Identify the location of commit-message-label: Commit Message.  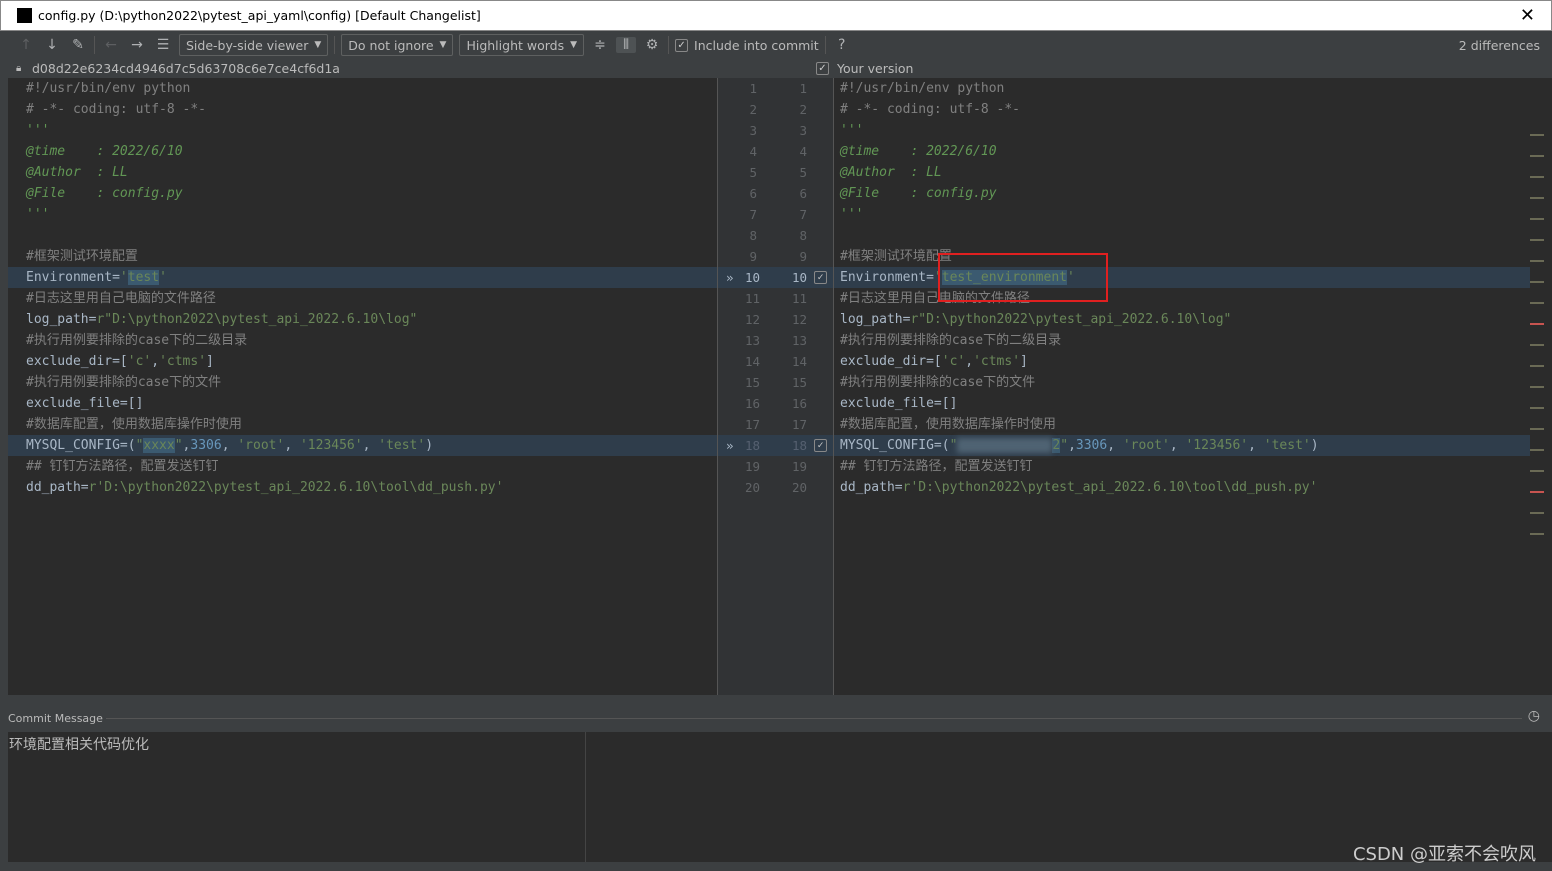
(55, 718).